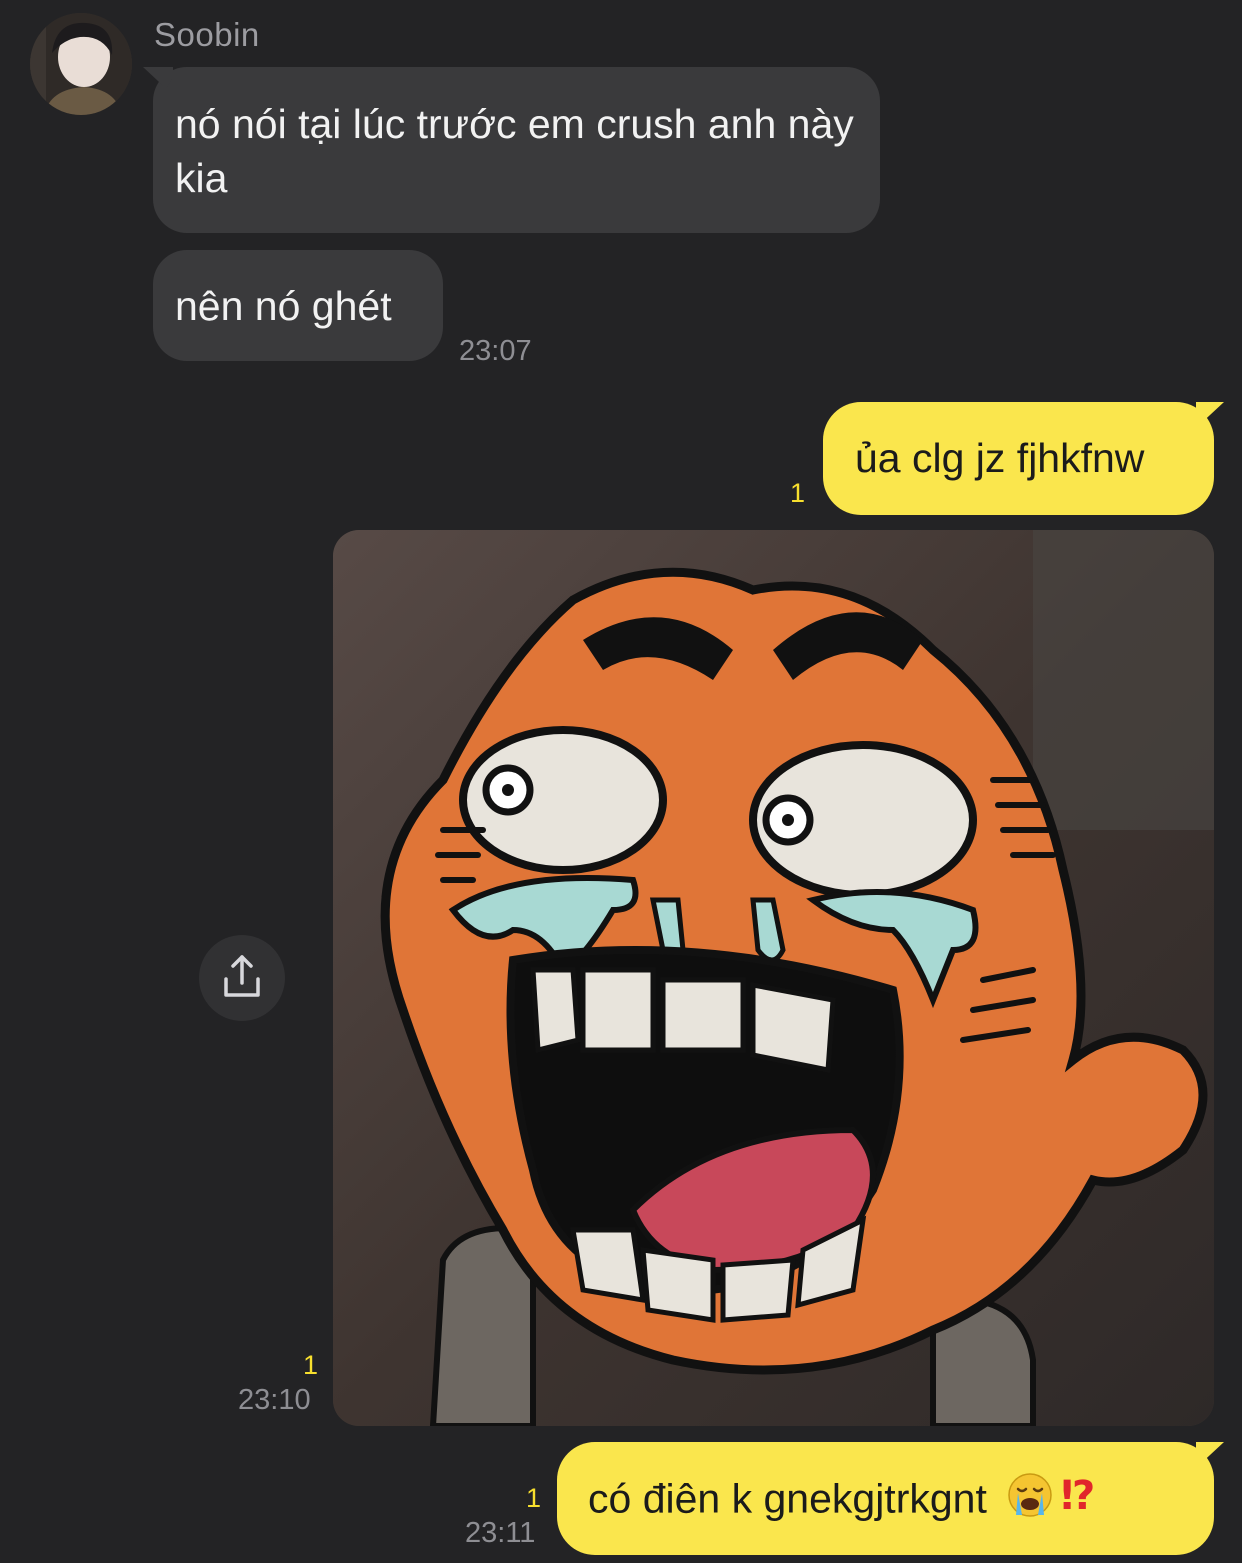 The image size is (1242, 1563). I want to click on message-timestamp: 23:10, so click(274, 1400).